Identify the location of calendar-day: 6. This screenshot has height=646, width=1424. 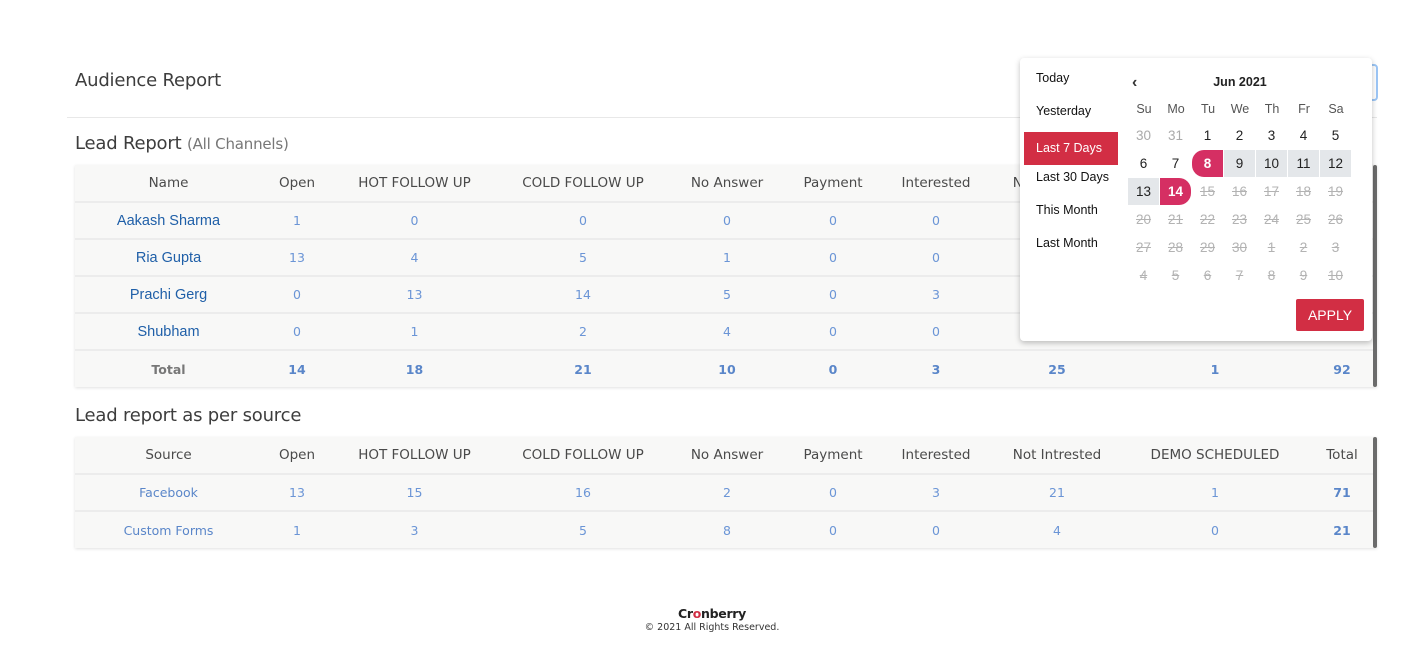
(1143, 163).